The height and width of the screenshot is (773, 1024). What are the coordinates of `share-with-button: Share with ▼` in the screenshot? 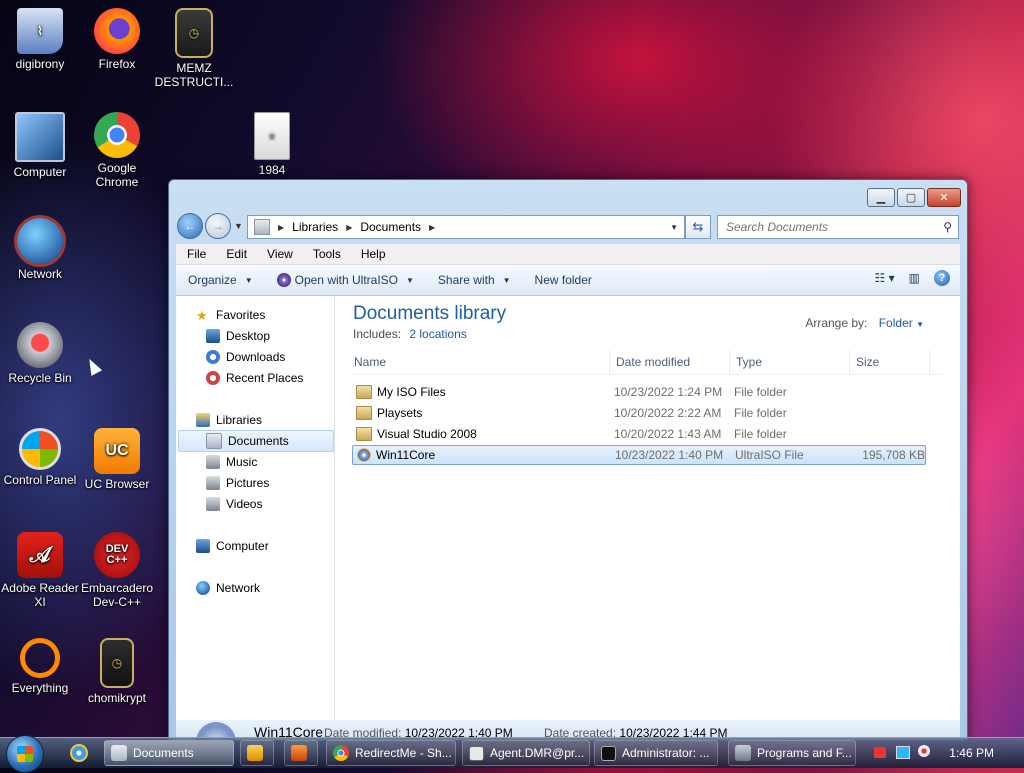 It's located at (474, 280).